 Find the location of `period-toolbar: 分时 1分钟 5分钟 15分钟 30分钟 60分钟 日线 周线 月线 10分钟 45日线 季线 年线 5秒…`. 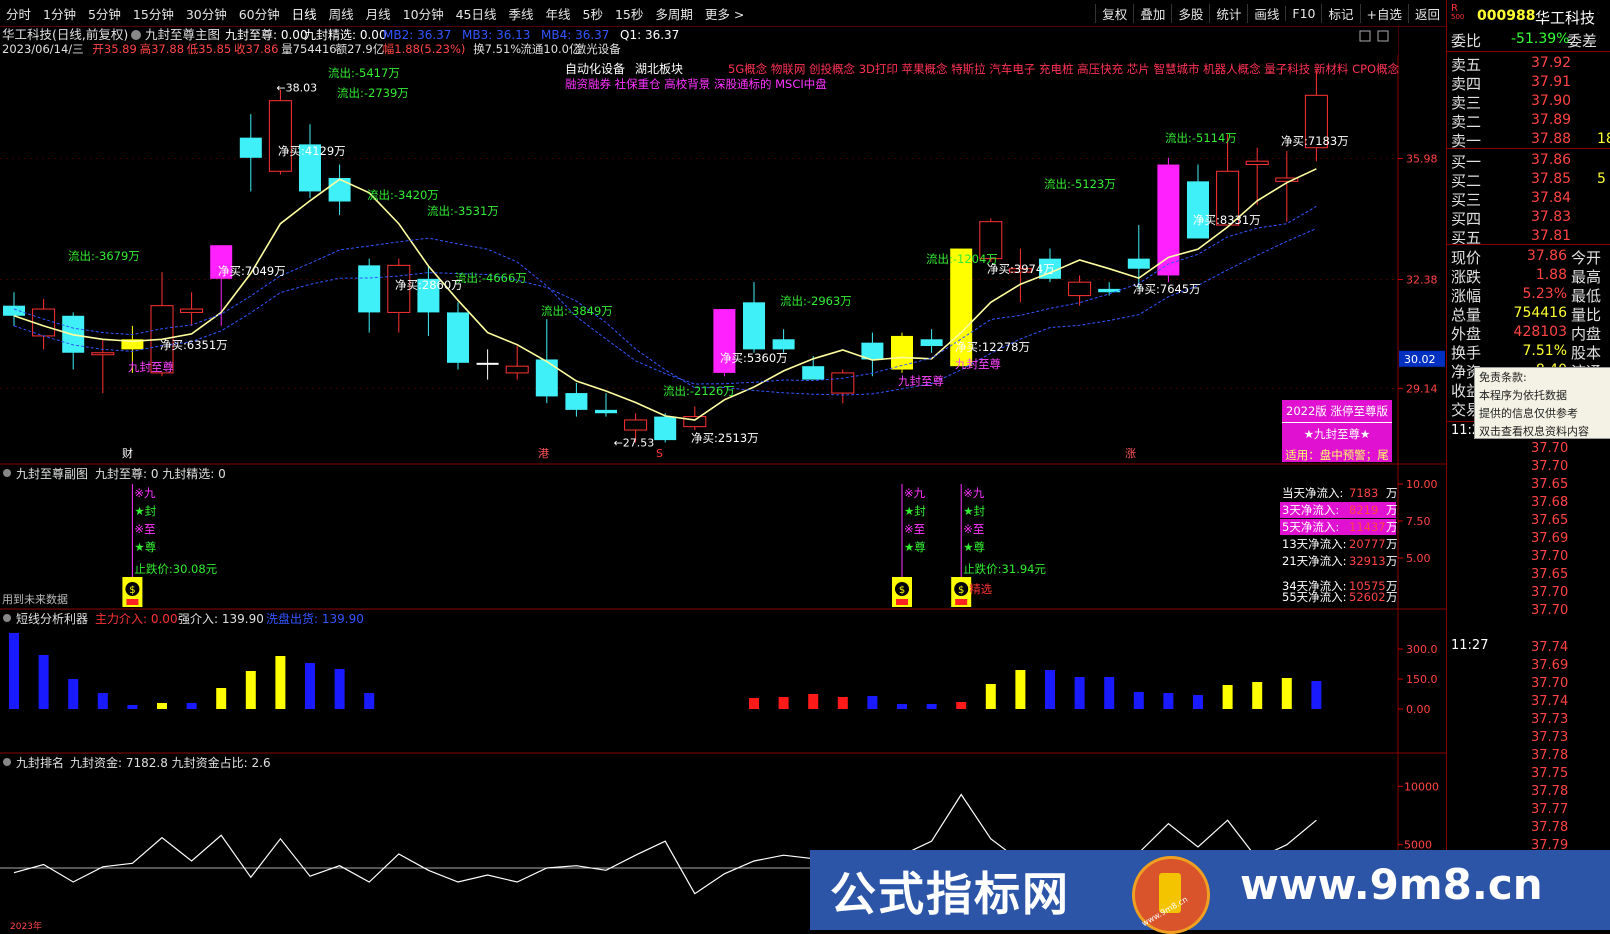

period-toolbar: 分时 1分钟 5分钟 15分钟 30分钟 60分钟 日线 周线 月线 10分钟 45日线 季线 年线 5秒… is located at coordinates (723, 13).